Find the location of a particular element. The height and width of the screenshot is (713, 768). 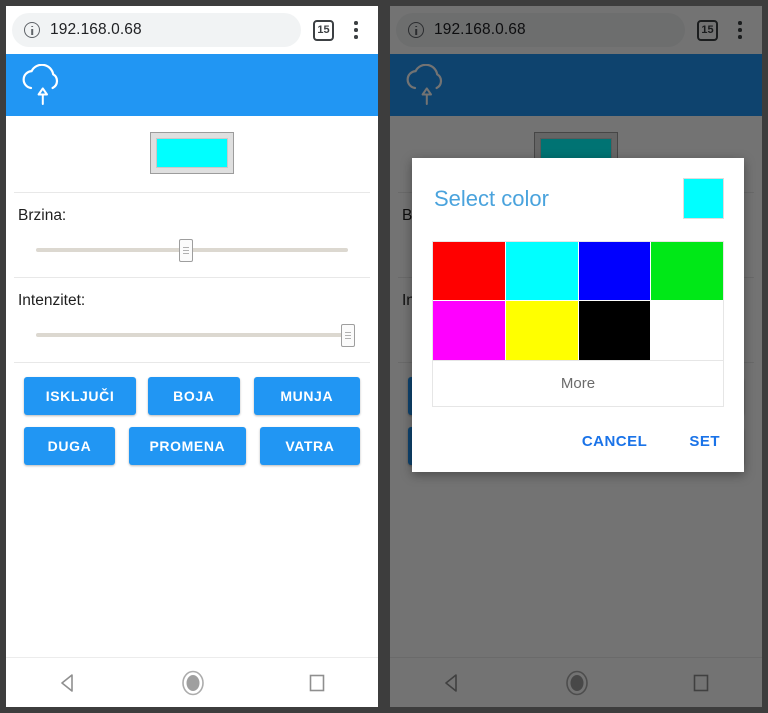

button-row-1: ISKLJUČI BOJA MUNJA is located at coordinates (192, 396).